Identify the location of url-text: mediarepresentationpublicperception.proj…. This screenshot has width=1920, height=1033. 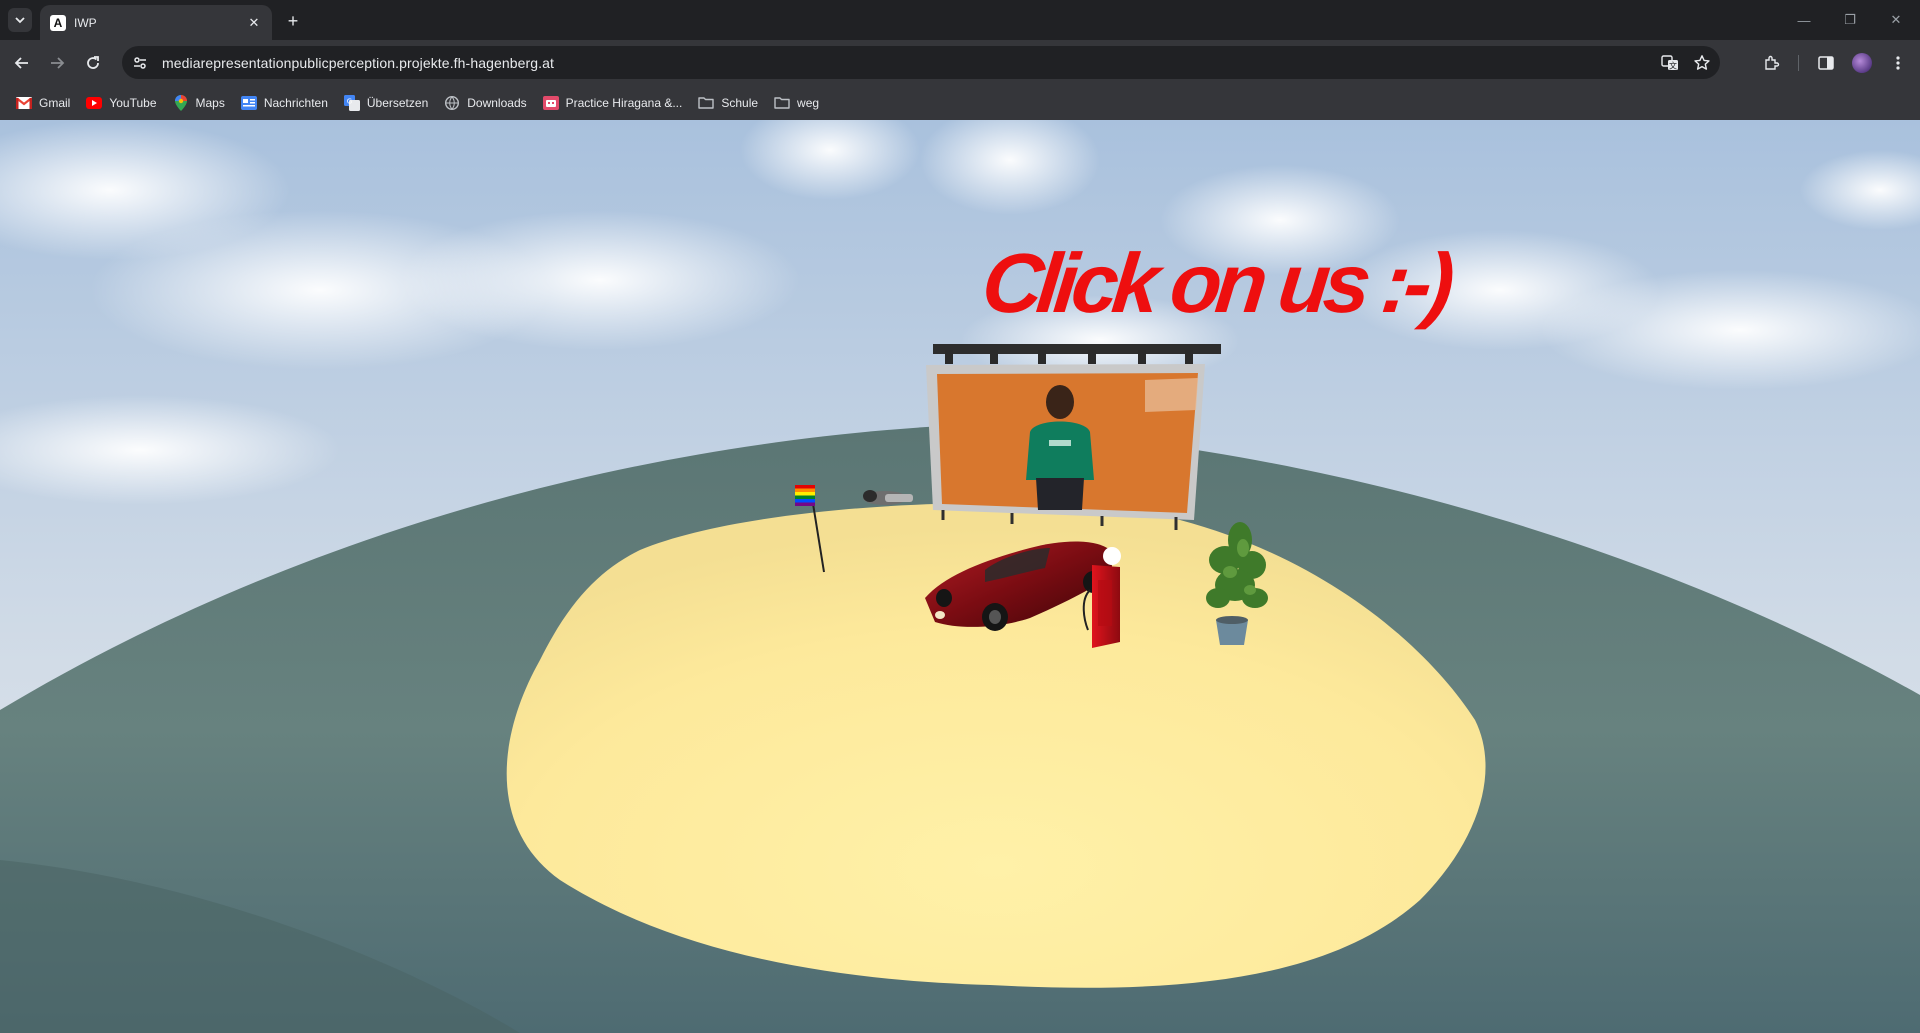
(909, 63).